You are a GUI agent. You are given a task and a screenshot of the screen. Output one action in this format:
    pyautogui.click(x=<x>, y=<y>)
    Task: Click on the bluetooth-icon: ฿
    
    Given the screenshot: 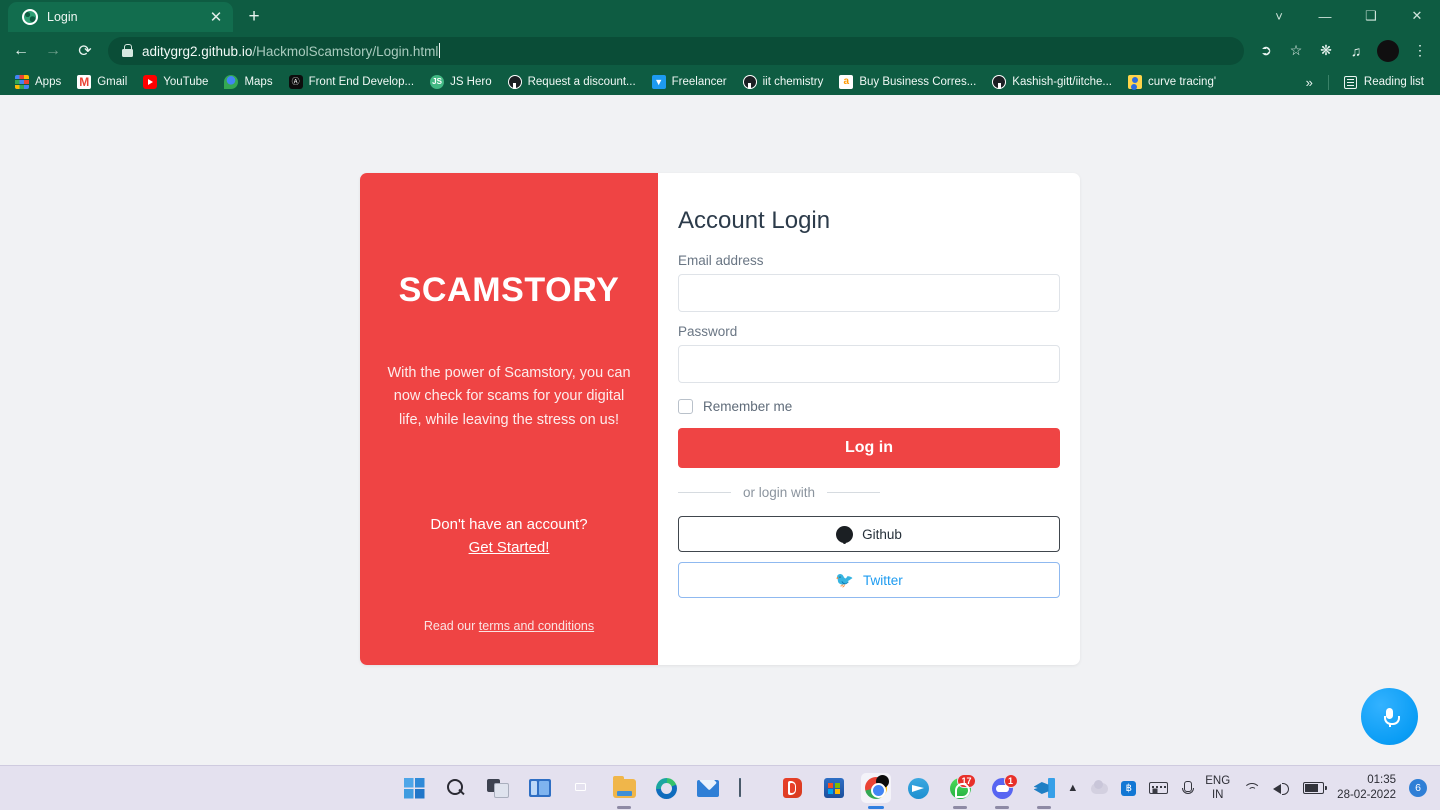 What is the action you would take?
    pyautogui.click(x=1129, y=788)
    